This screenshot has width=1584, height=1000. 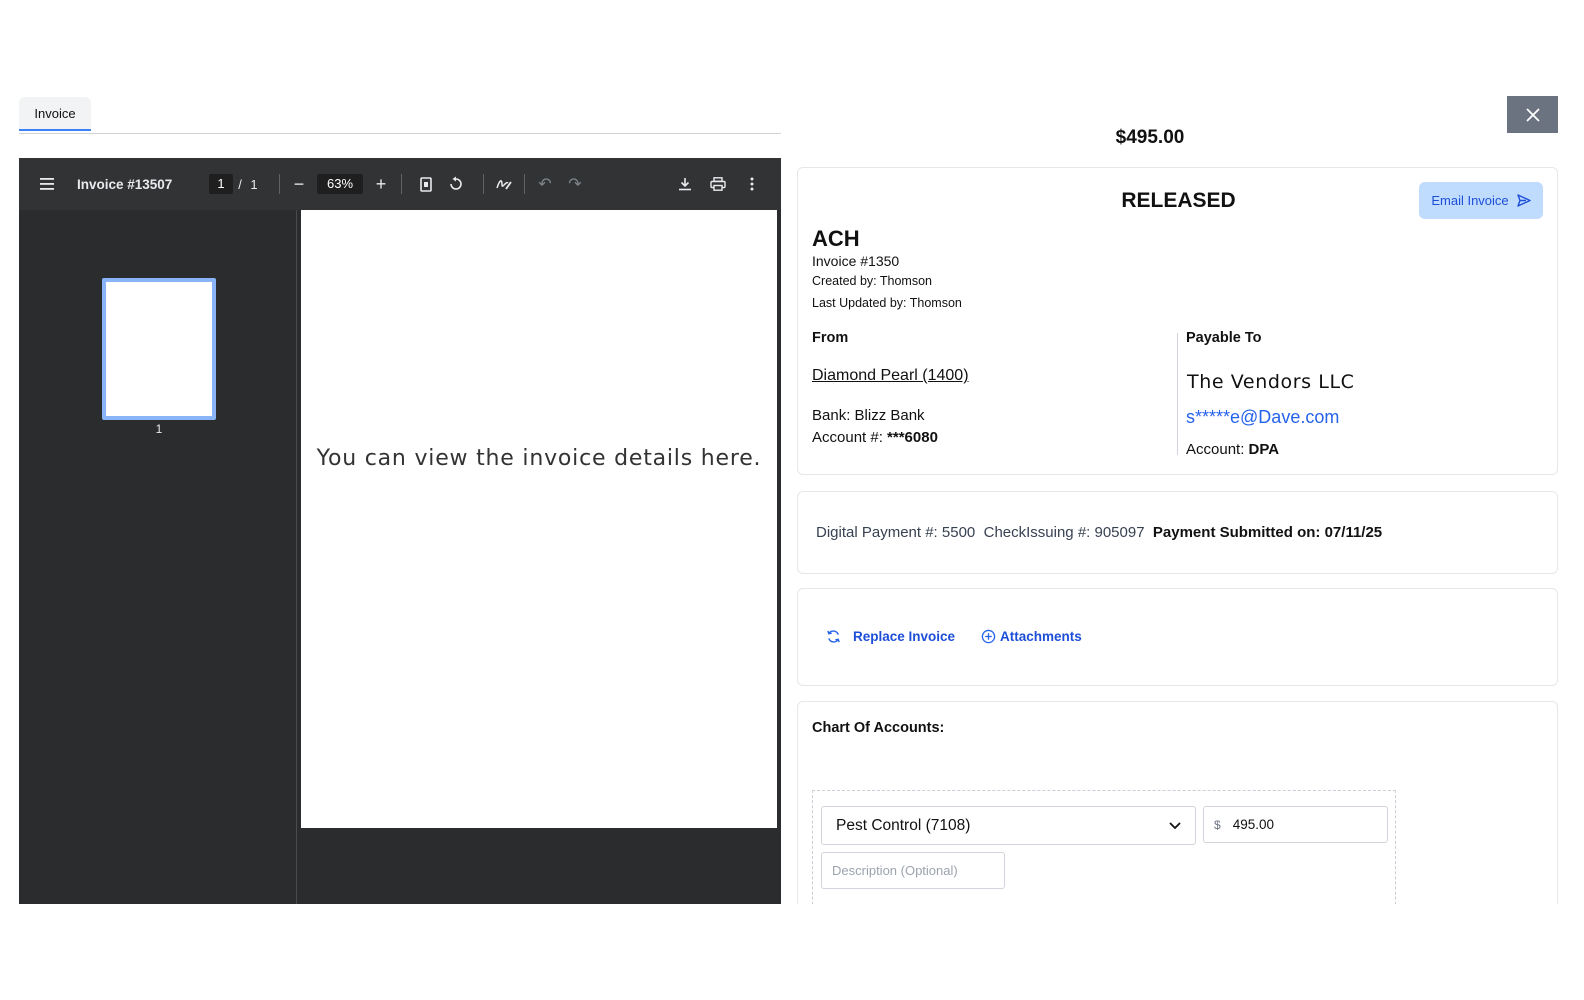 I want to click on pdf-toolbar: Invoice #13507 1 / 1 − 63% + ↶ ↷, so click(x=400, y=184).